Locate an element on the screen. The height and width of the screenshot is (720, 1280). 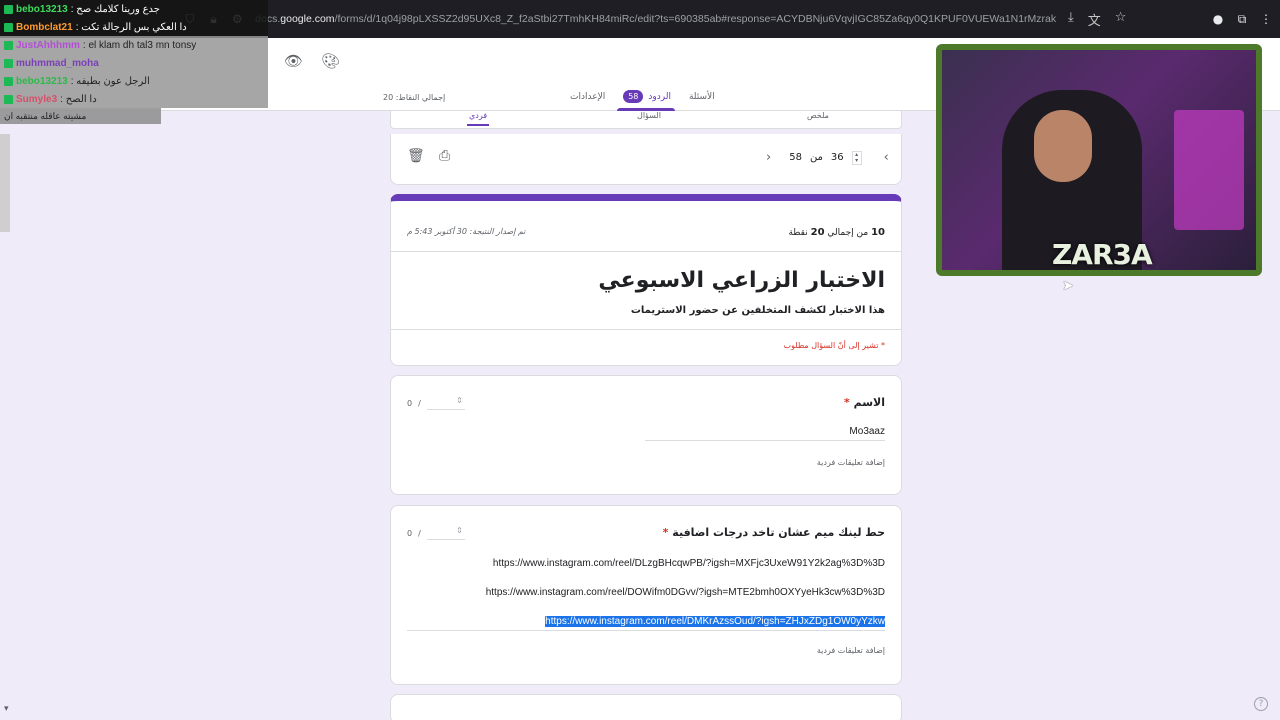
menu-icon: ⋮ is located at coordinates (1266, 19).